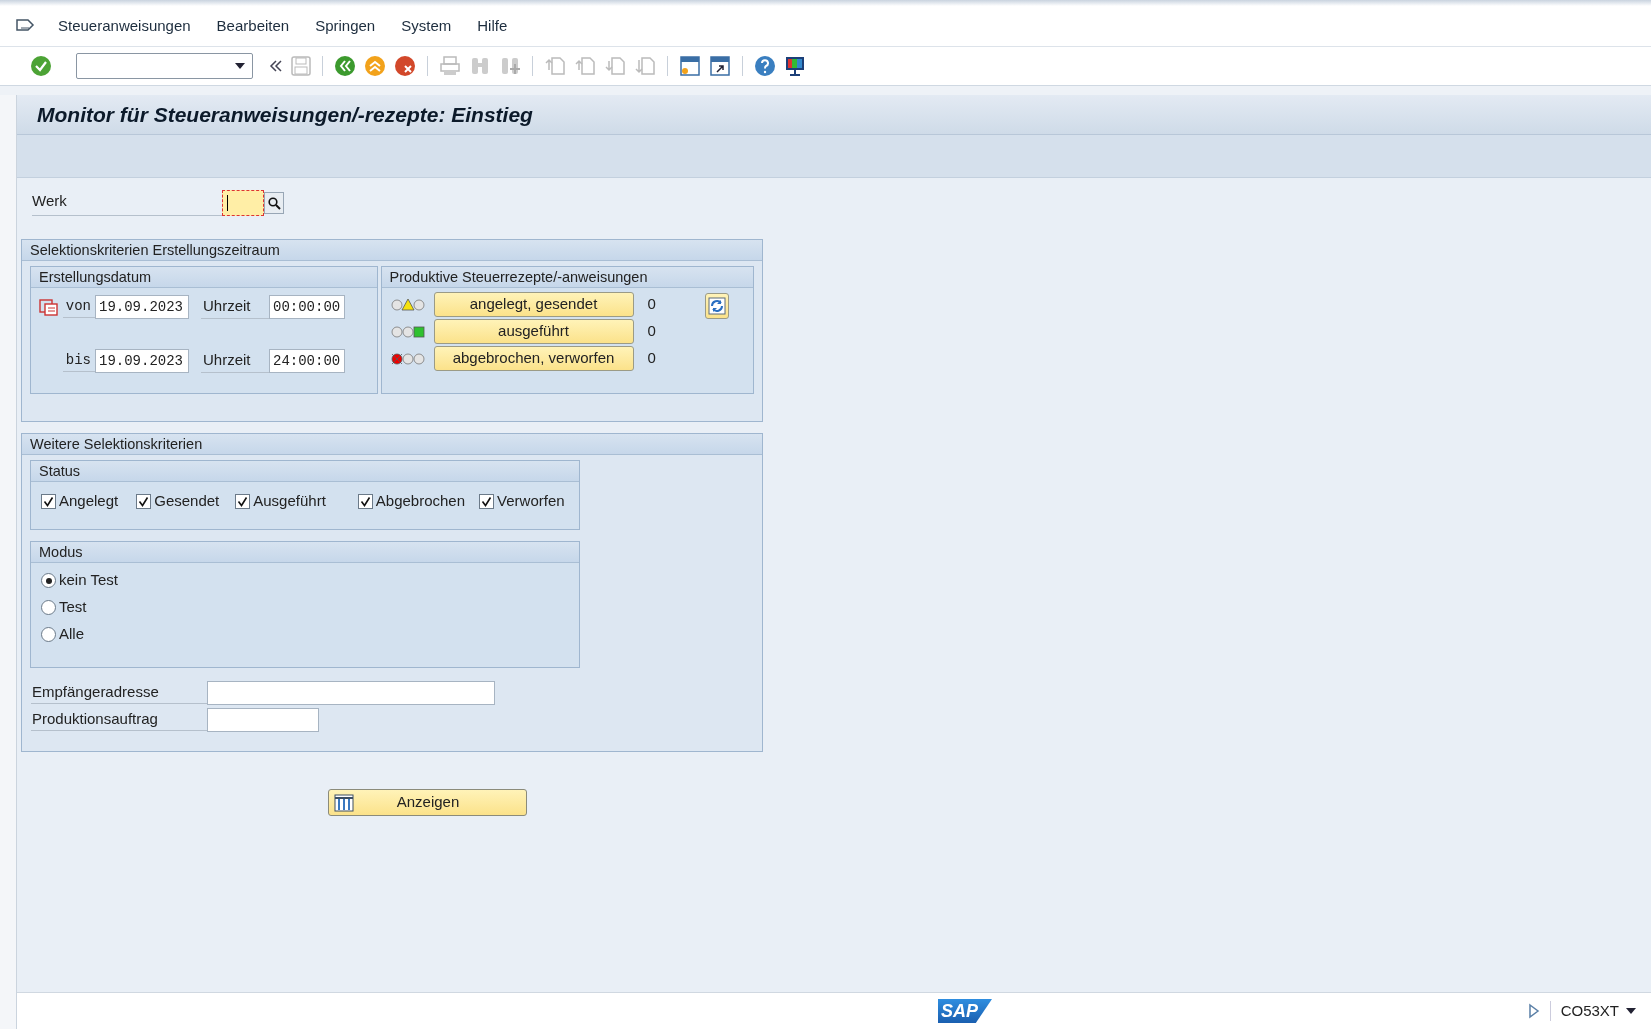 The image size is (1651, 1029). What do you see at coordinates (305, 552) in the screenshot?
I see `group-header: Modus` at bounding box center [305, 552].